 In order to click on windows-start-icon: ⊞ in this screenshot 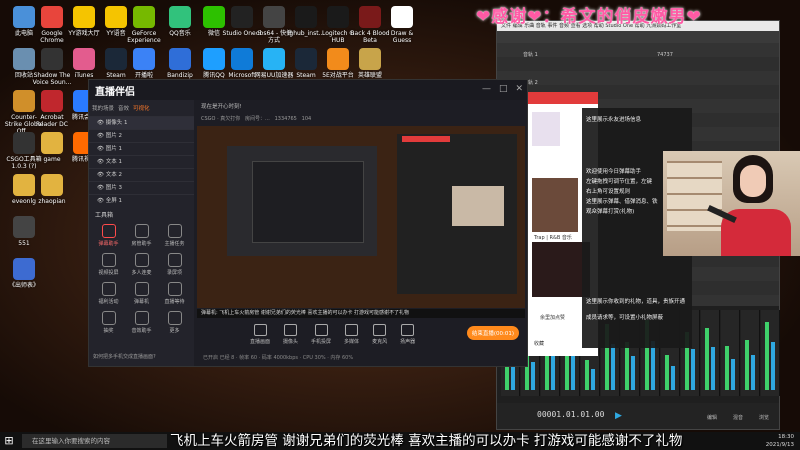, I will do `click(9, 441)`.